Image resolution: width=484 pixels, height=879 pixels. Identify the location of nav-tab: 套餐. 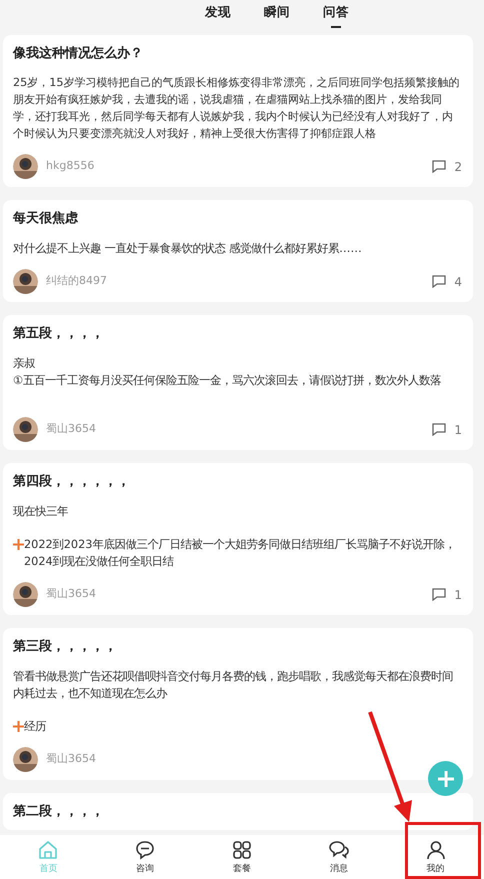
(242, 857).